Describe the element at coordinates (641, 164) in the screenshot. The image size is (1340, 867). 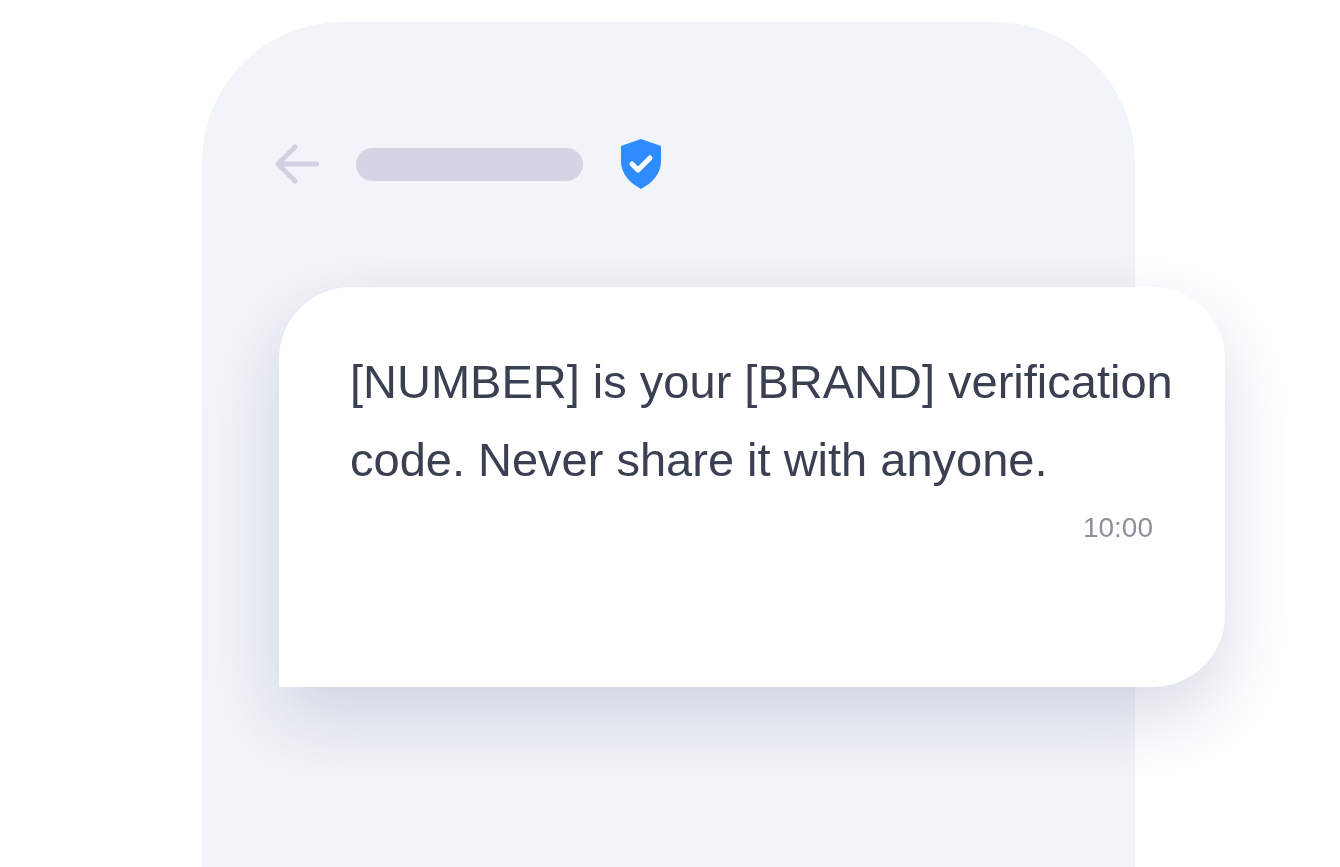
I see `verified-shield-icon` at that location.